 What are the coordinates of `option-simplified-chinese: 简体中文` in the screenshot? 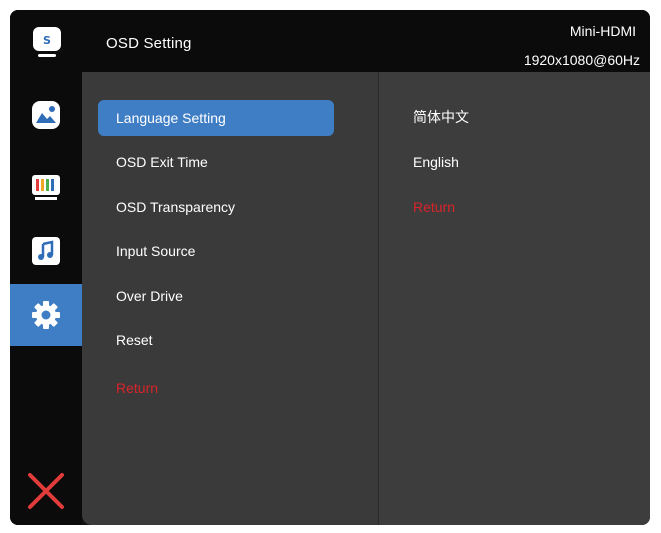 It's located at (441, 117).